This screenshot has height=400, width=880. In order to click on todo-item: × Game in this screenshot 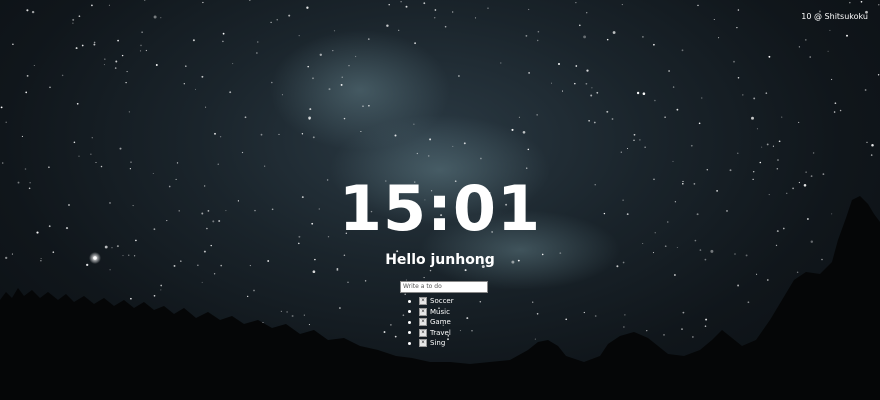, I will do `click(431, 322)`.